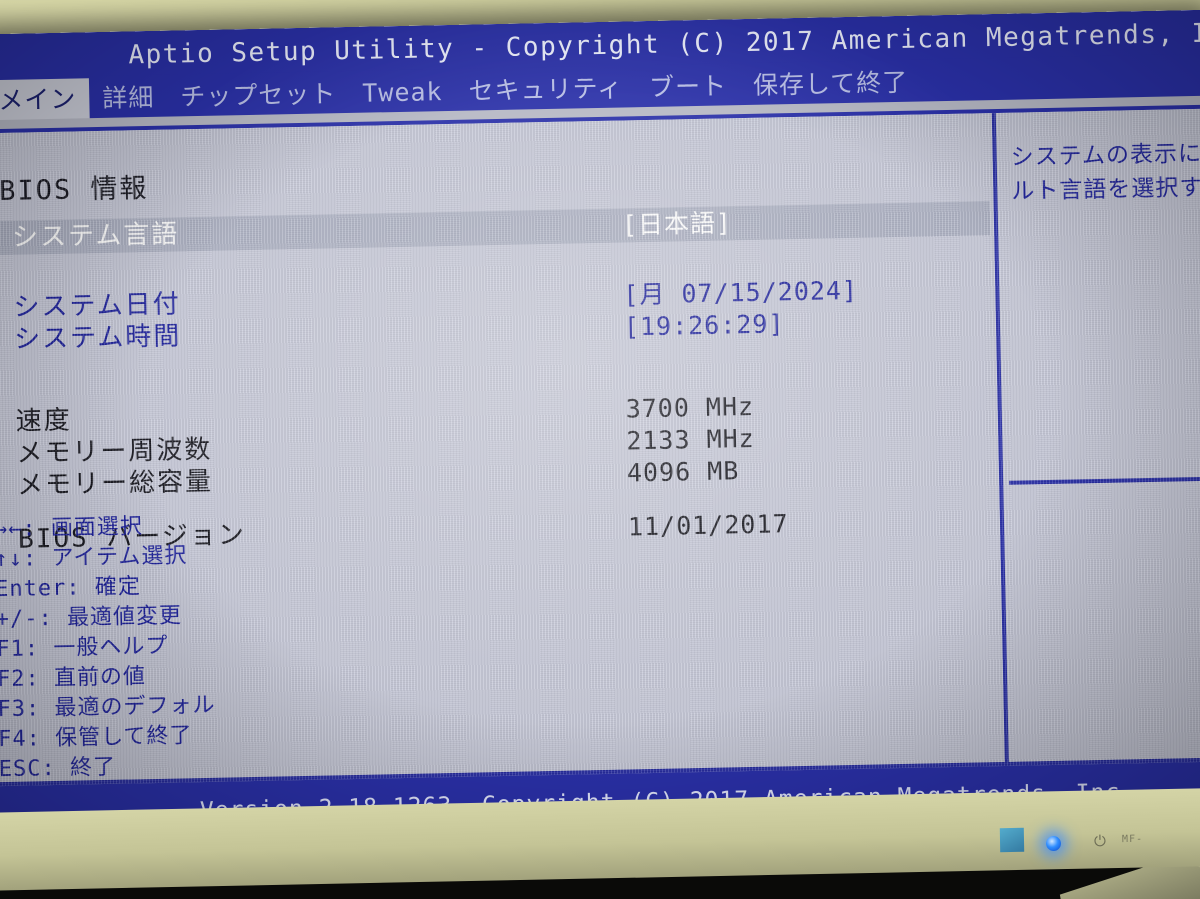 This screenshot has width=1200, height=899. I want to click on key-plusminus-label: +/-:, so click(26, 619).